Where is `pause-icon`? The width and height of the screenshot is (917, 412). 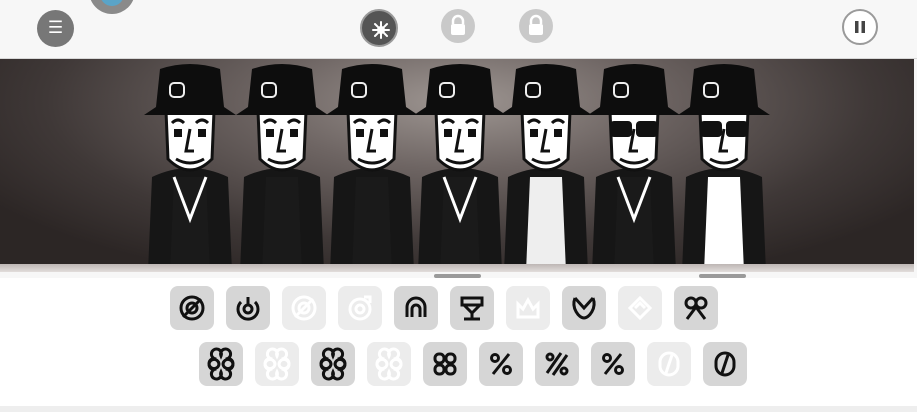 pause-icon is located at coordinates (860, 27).